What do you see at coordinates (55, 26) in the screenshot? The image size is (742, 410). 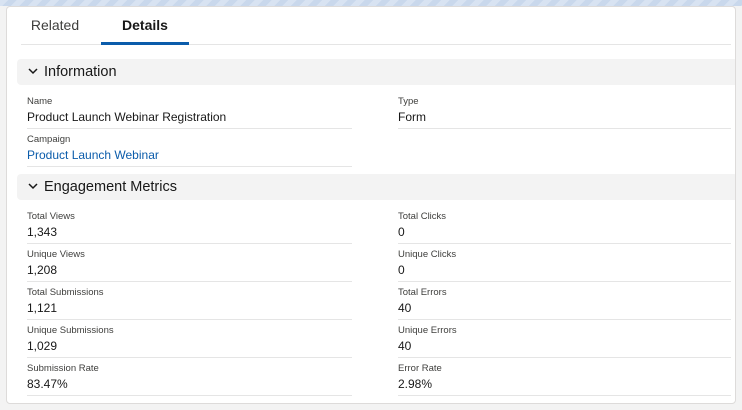 I see `tab-related: Related` at bounding box center [55, 26].